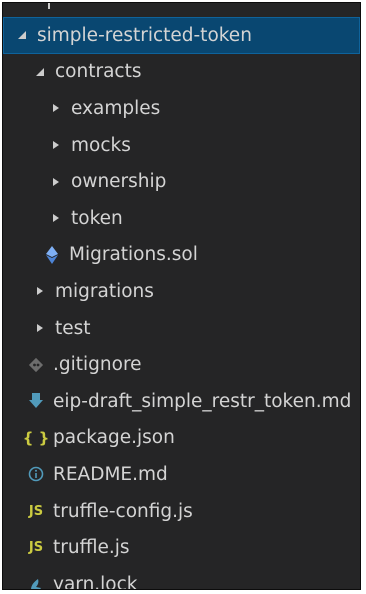 This screenshot has width=366, height=594. Describe the element at coordinates (181, 72) in the screenshot. I see `tree-folder-contracts: contracts` at that location.